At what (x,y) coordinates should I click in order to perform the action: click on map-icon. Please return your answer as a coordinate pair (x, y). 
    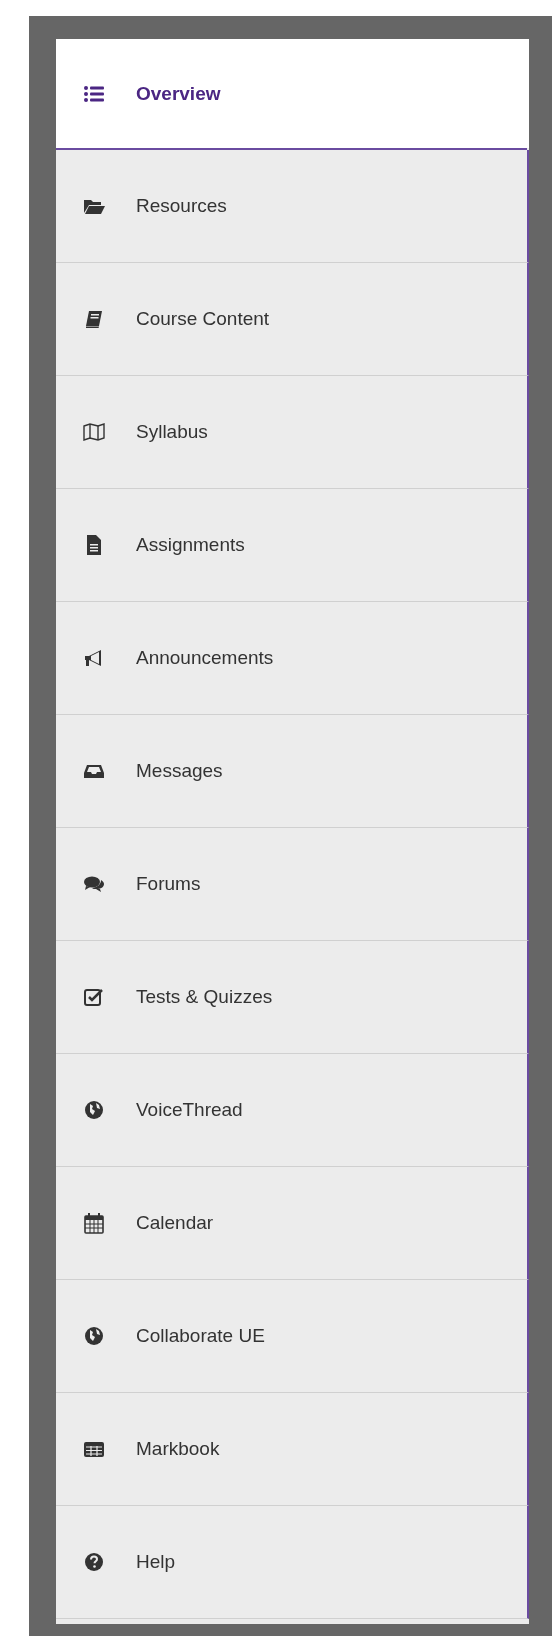
    Looking at the image, I should click on (94, 432).